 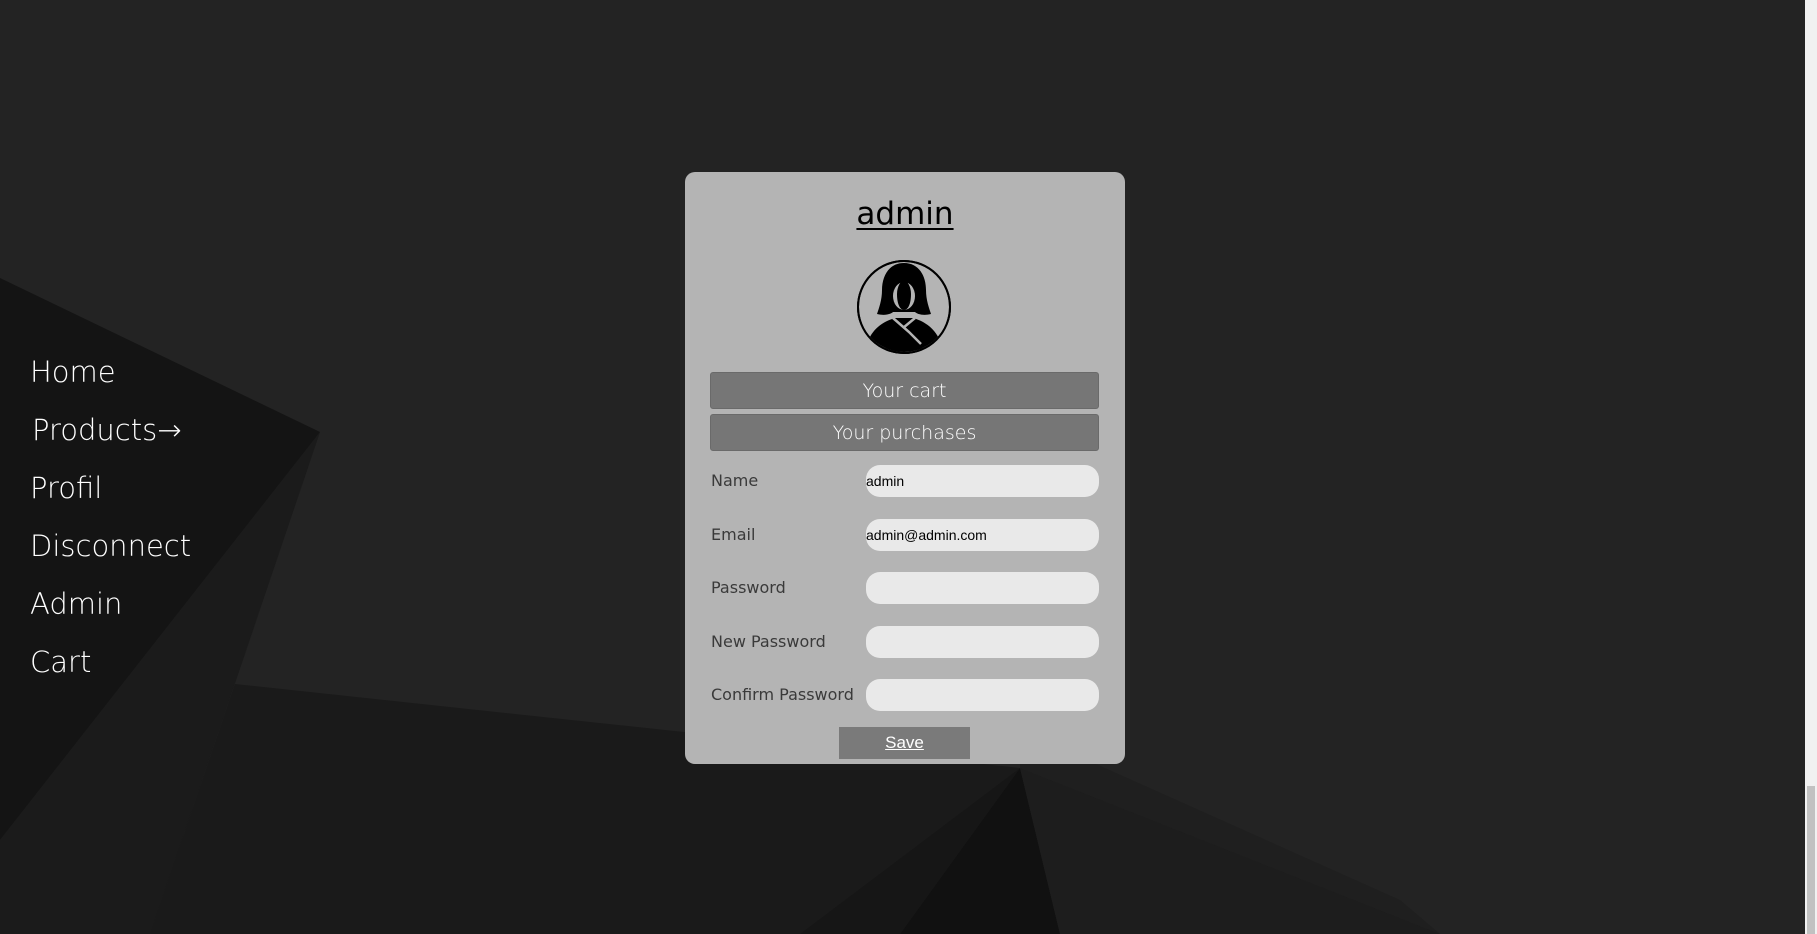 I want to click on email-label: Email, so click(x=733, y=534).